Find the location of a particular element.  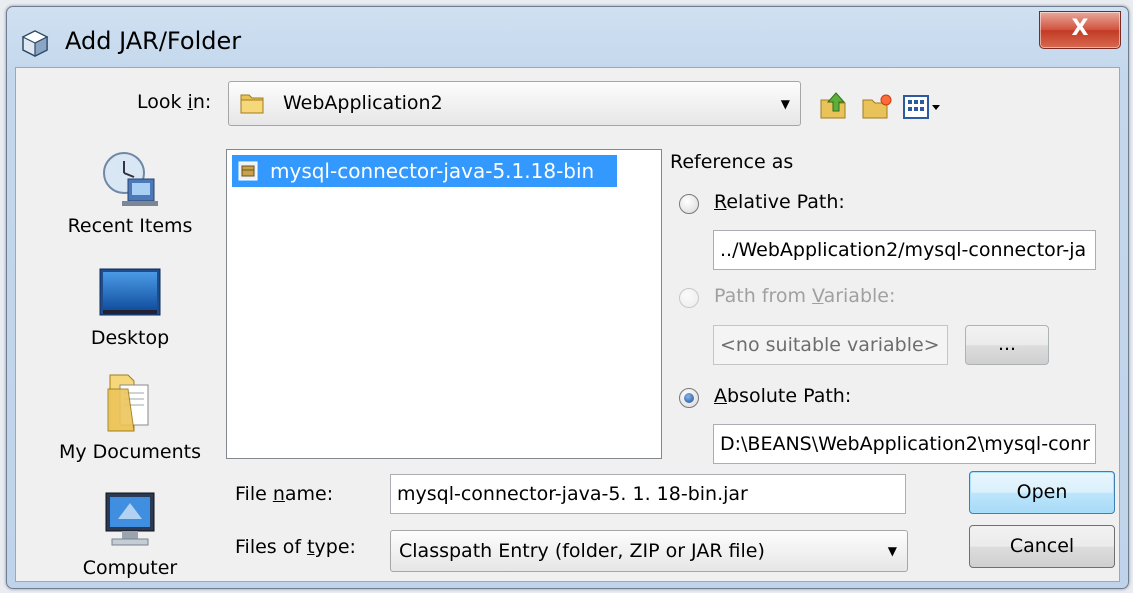

file-name-label: File name: is located at coordinates (284, 494).